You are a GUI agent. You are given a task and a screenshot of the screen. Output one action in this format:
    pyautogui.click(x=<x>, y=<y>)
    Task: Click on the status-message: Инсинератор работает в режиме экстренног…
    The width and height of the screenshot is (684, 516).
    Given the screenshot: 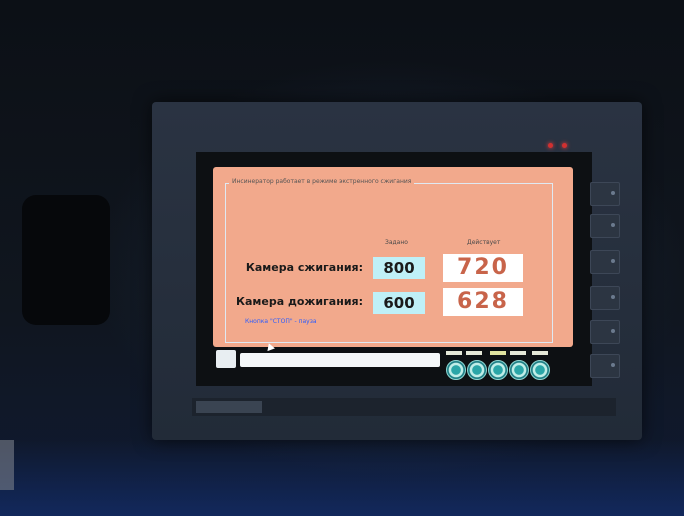 What is the action you would take?
    pyautogui.click(x=322, y=181)
    